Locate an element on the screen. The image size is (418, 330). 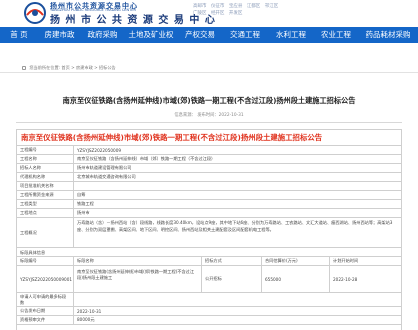
breadcrumb-category: 房建市政 is located at coordinates (84, 67).